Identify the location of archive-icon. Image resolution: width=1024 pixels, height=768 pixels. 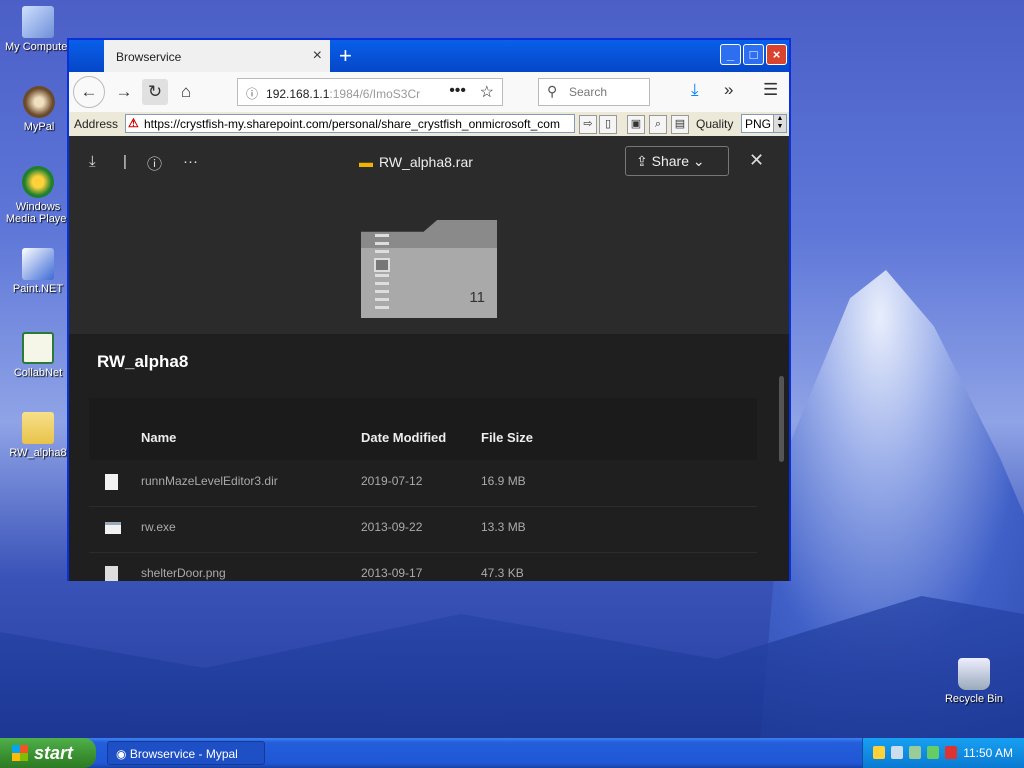
(38, 428).